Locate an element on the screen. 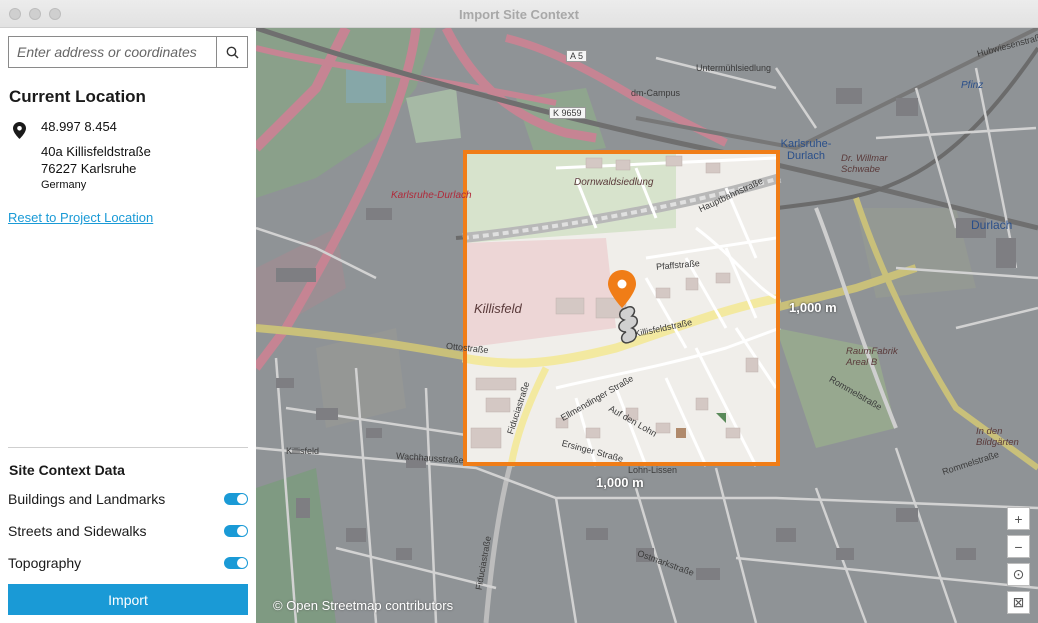  road-label-a5: A 5 is located at coordinates (577, 56).